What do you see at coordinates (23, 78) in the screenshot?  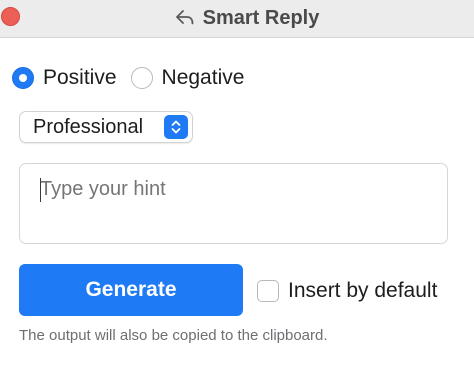 I see `positive-radio` at bounding box center [23, 78].